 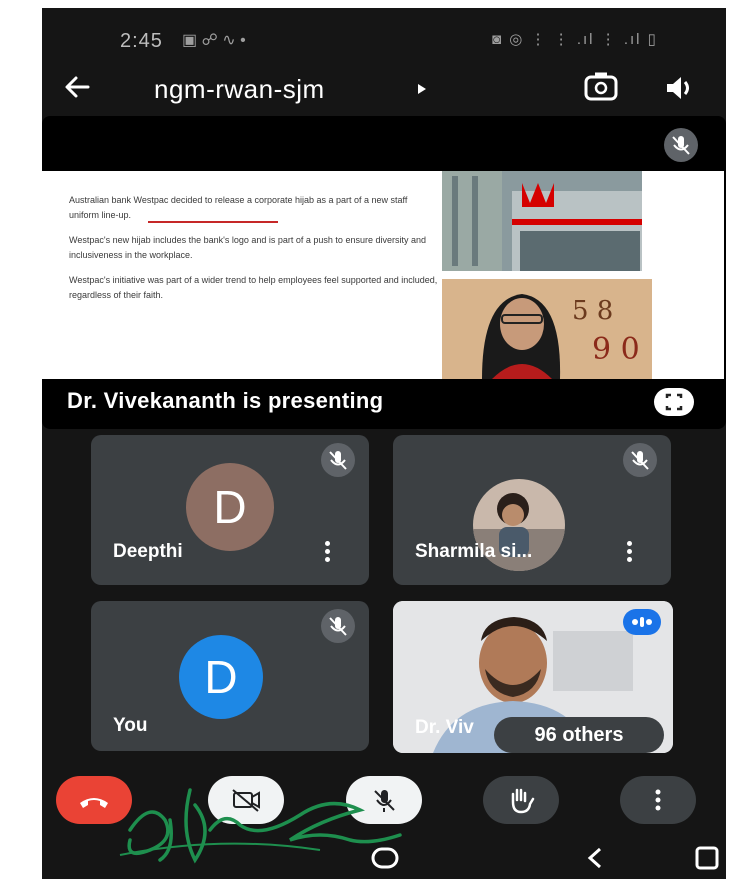 I want to click on app-bar: ngm-rwan-sjm, so click(x=384, y=90).